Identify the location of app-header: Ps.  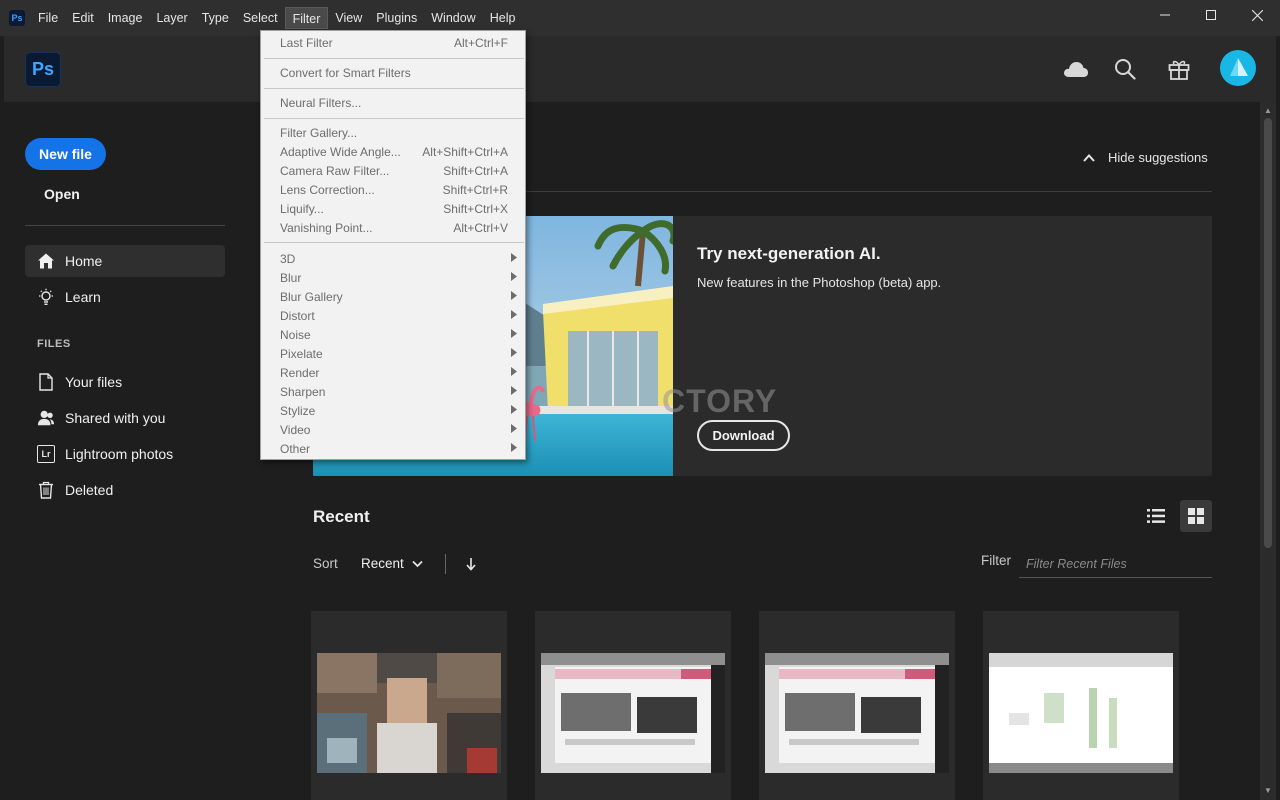
(640, 69).